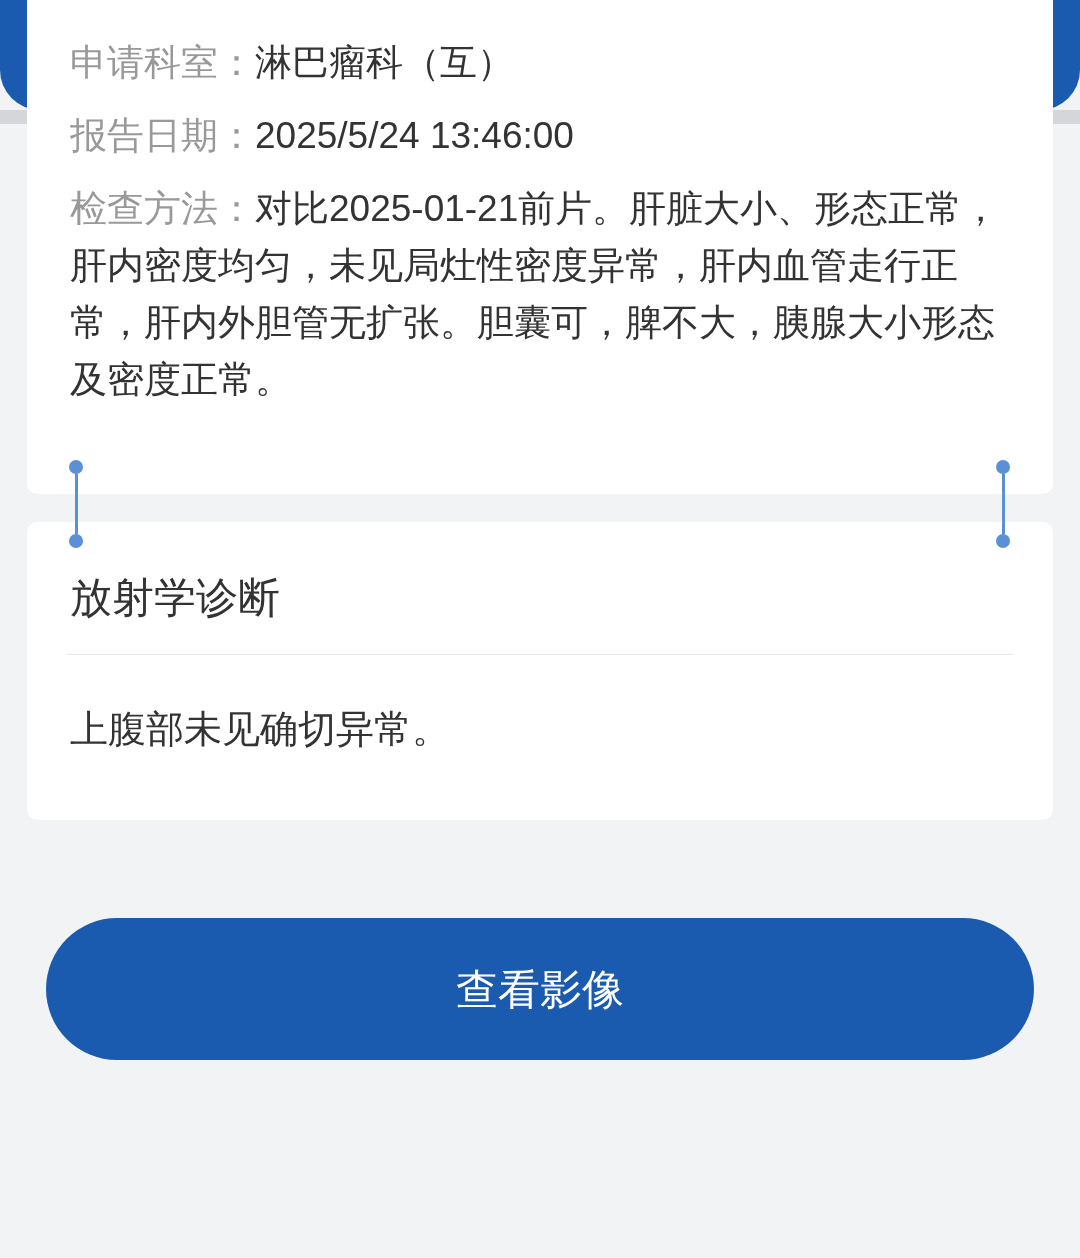 Image resolution: width=1080 pixels, height=1258 pixels. What do you see at coordinates (540, 62) in the screenshot?
I see `report-field: 申请科室：淋巴瘤科（互）` at bounding box center [540, 62].